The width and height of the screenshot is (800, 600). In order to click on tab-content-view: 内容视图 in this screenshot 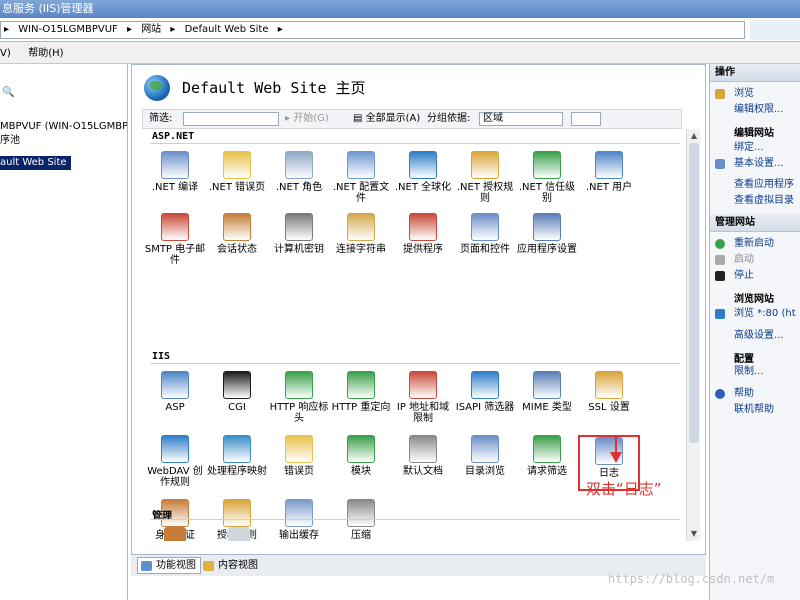, I will do `click(231, 565)`.